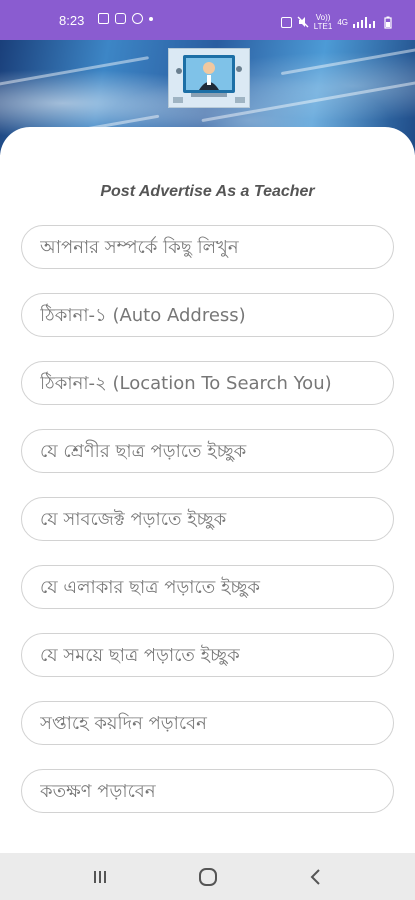  Describe the element at coordinates (388, 22) in the screenshot. I see `battery-icon` at that location.